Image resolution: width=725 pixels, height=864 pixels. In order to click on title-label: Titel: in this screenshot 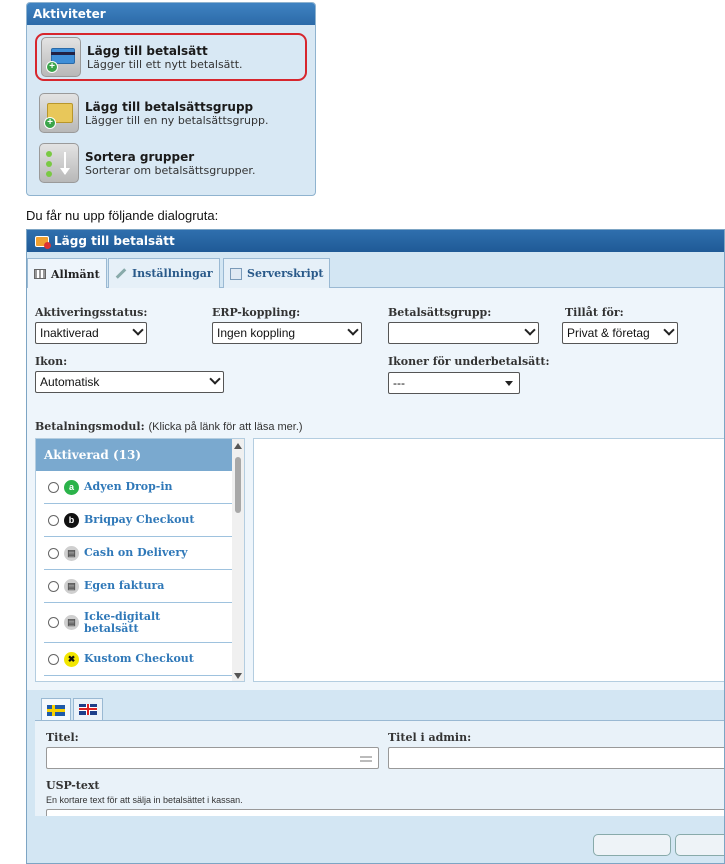, I will do `click(62, 737)`.